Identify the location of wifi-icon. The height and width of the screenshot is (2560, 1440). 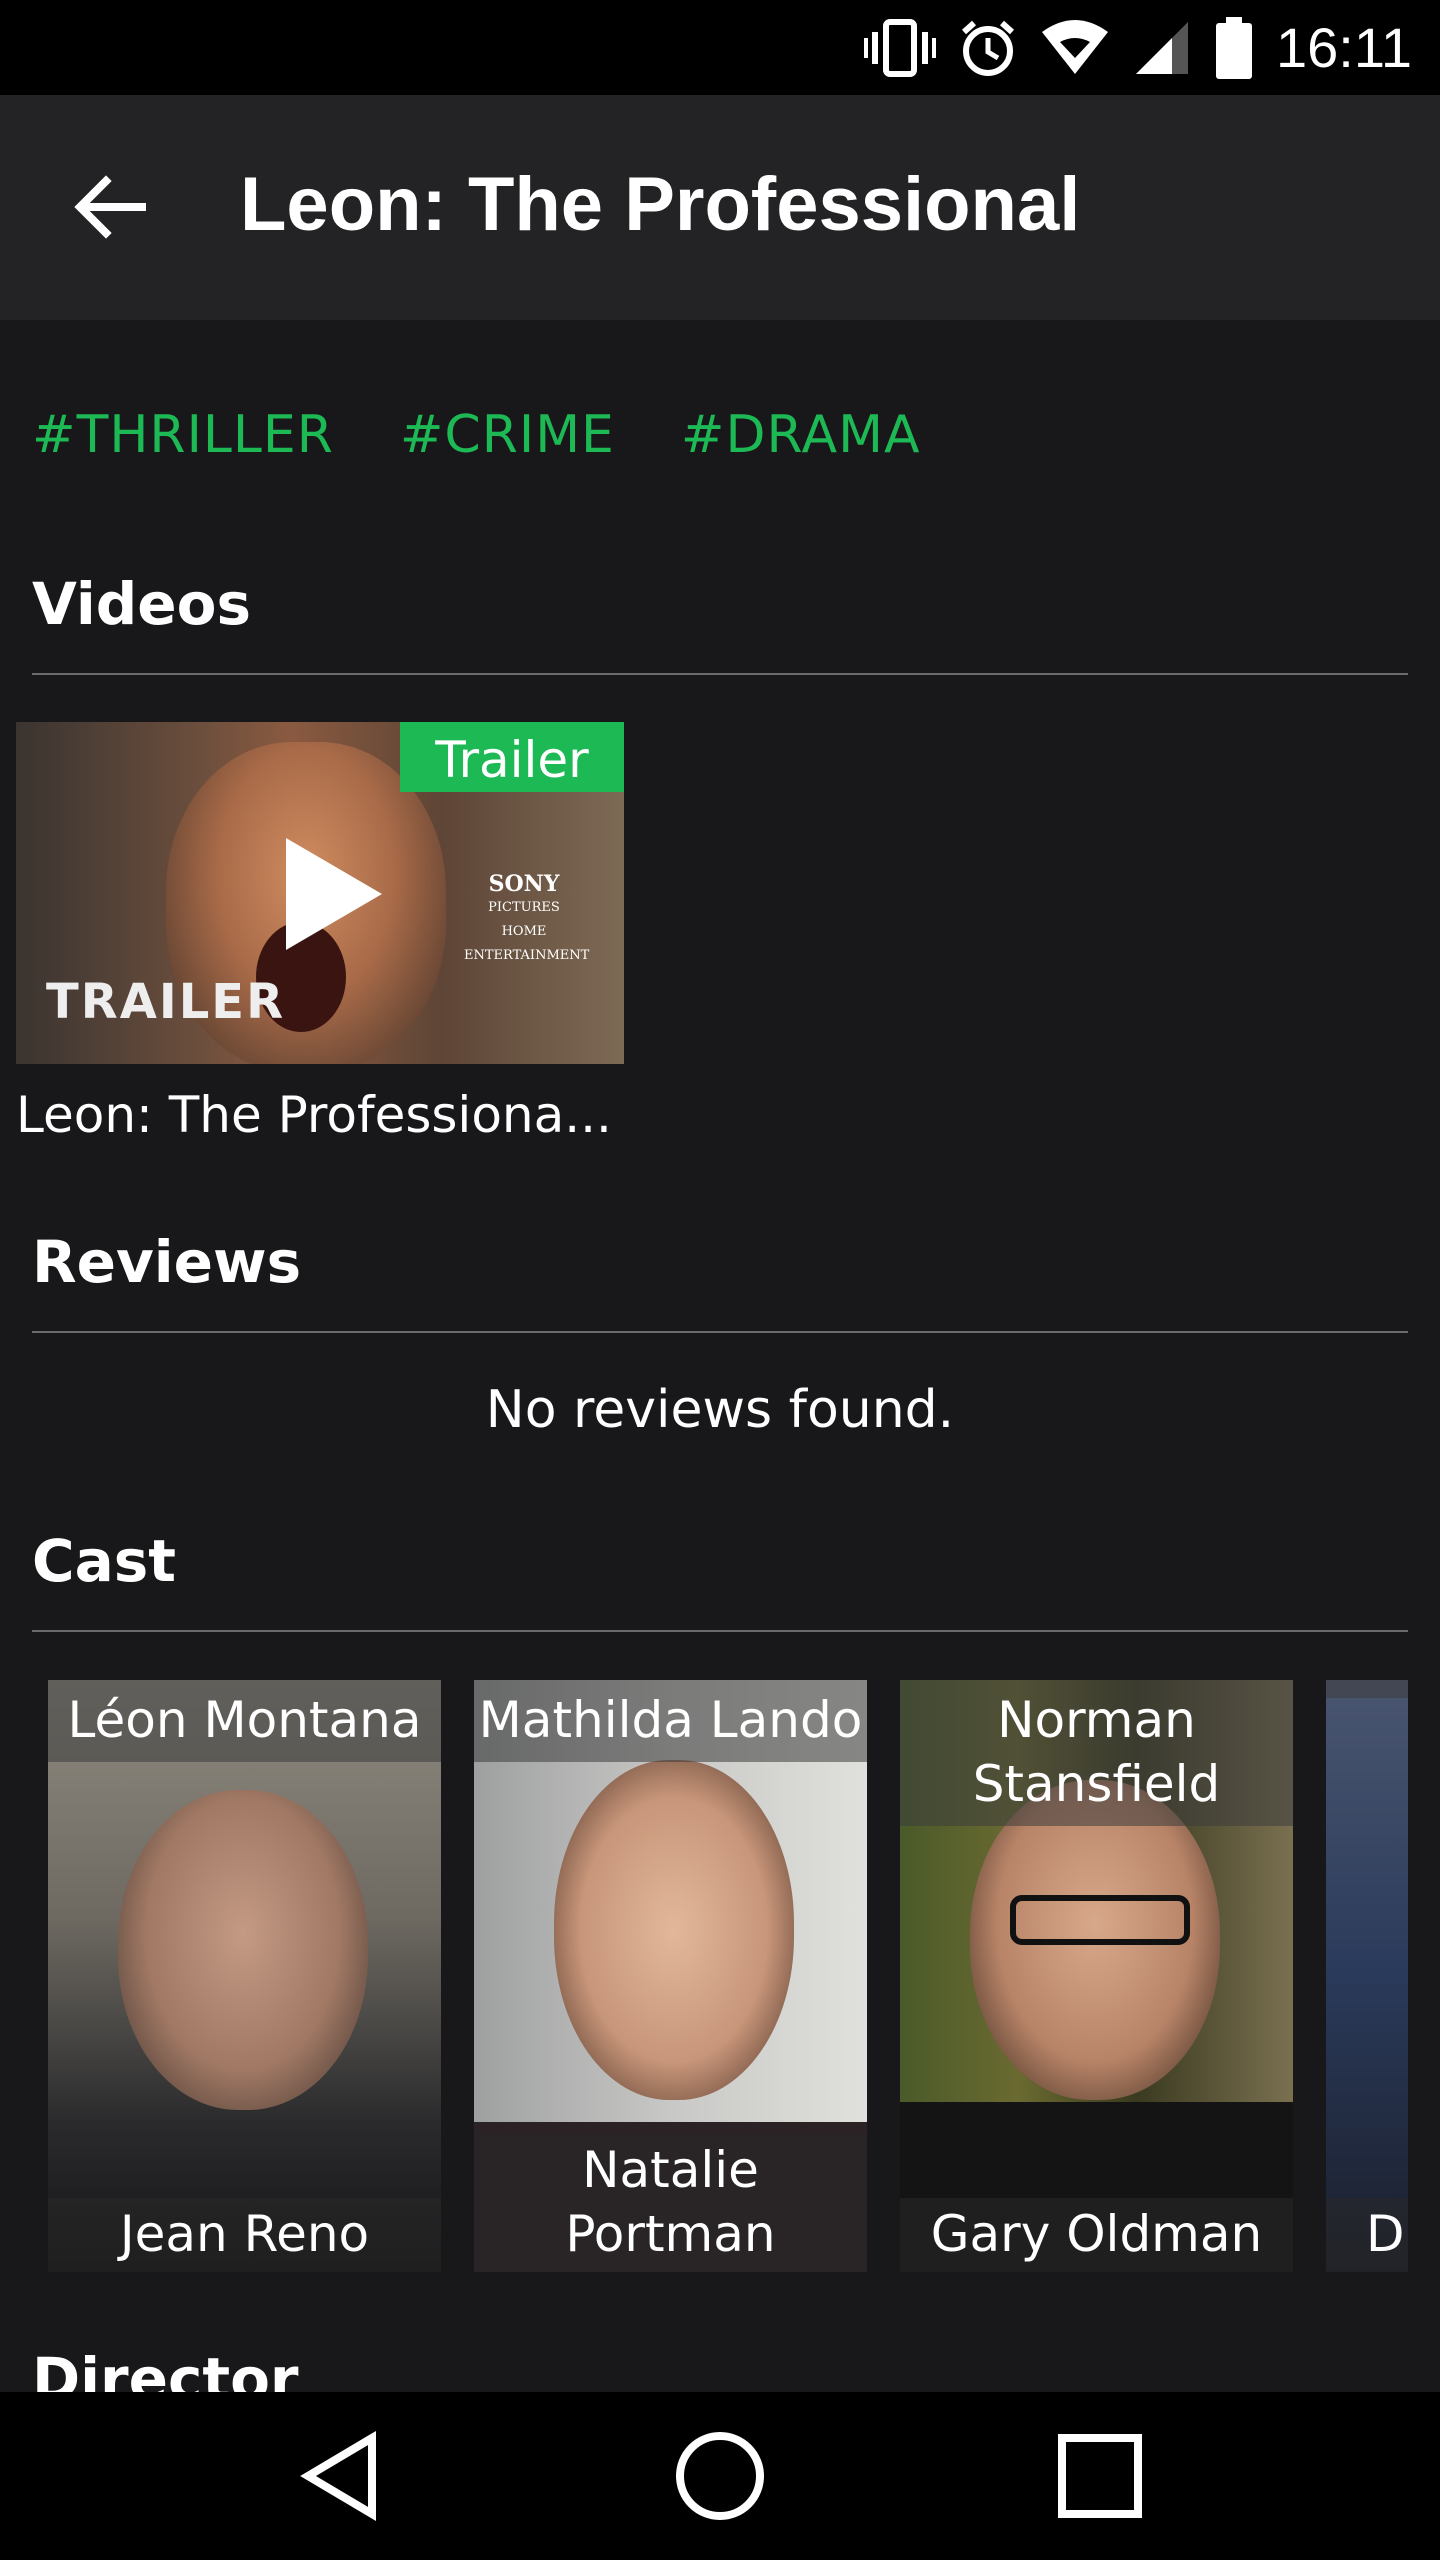
(1075, 48).